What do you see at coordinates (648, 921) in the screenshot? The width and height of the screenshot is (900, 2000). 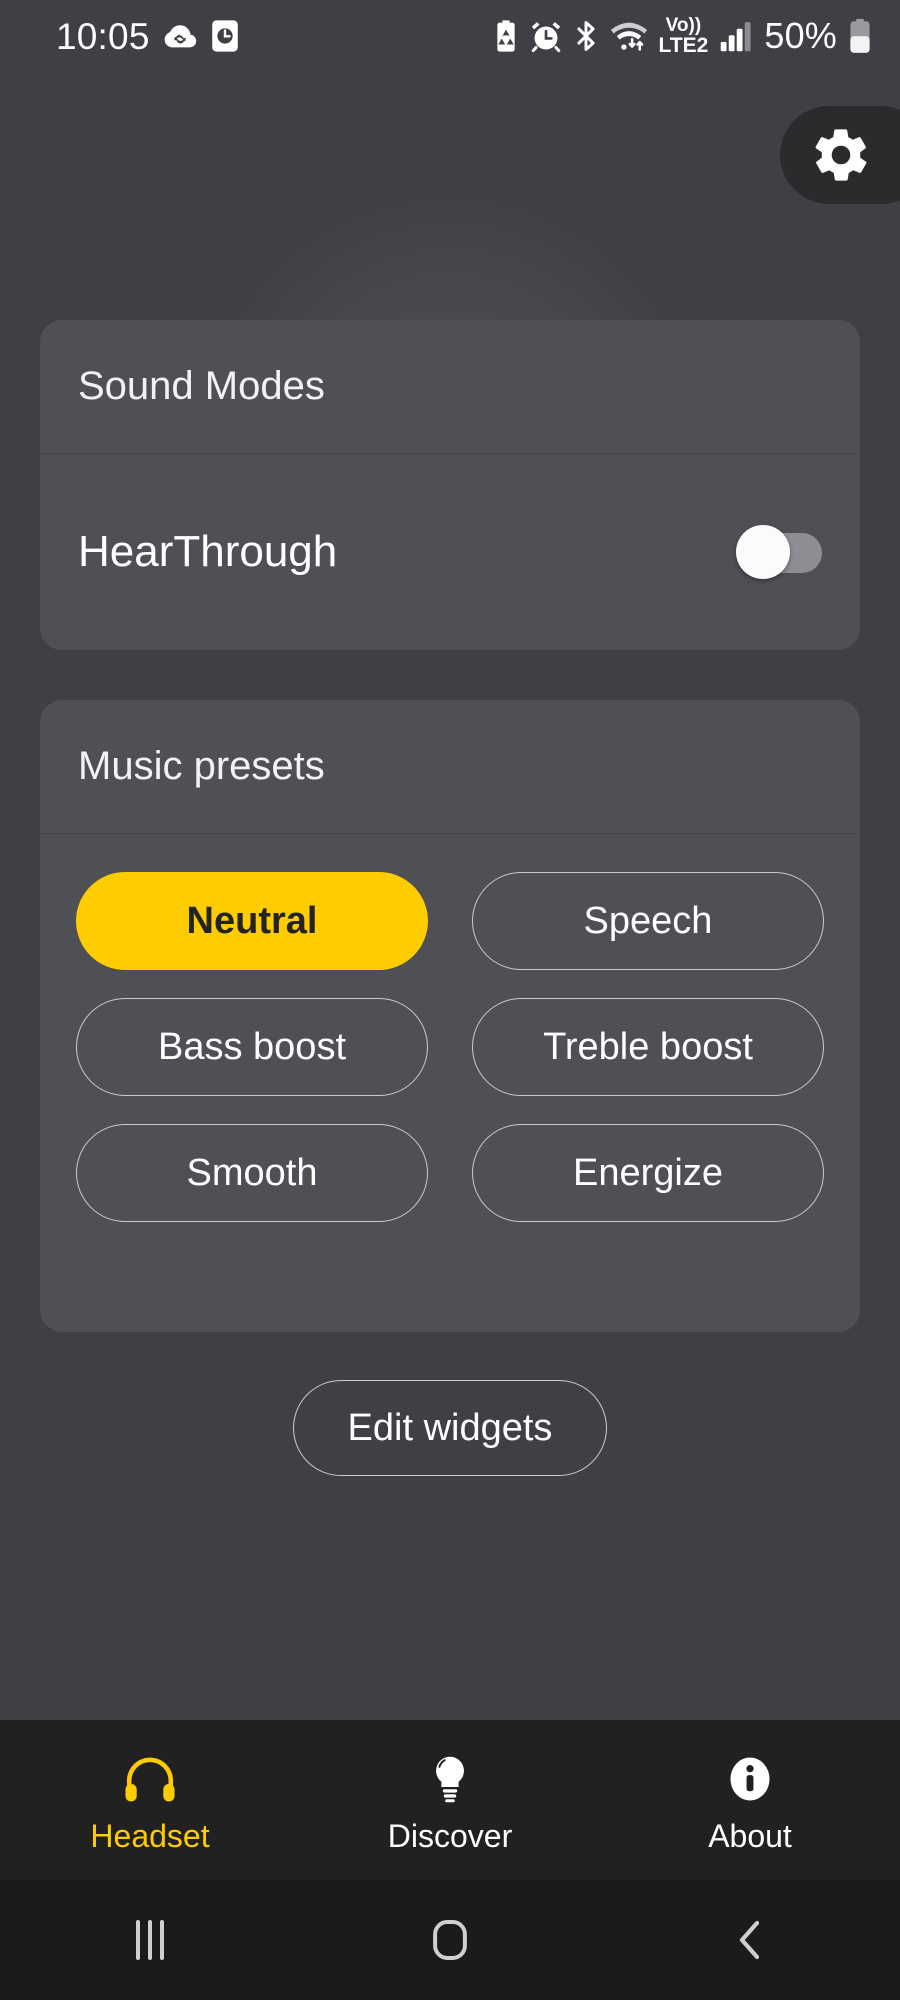 I see `preset-speech: Speech` at bounding box center [648, 921].